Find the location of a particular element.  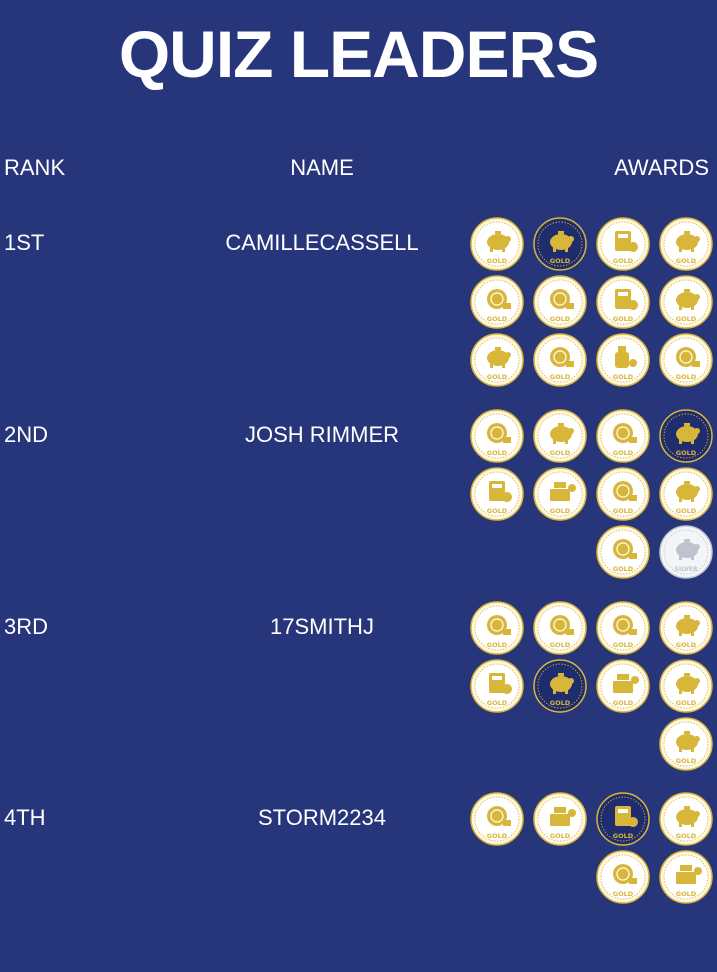

leader-rank: 3RD is located at coordinates (26, 626).